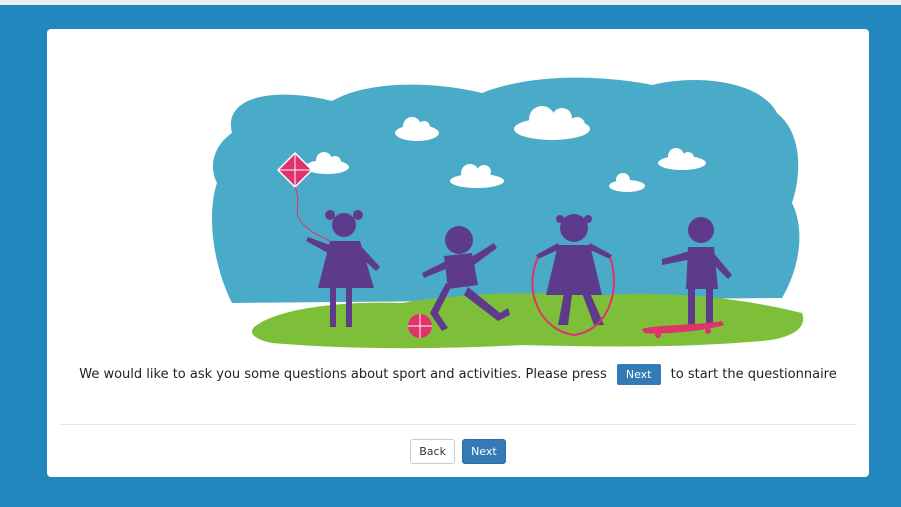 This screenshot has height=507, width=901. I want to click on inline-next-button: Next, so click(638, 374).